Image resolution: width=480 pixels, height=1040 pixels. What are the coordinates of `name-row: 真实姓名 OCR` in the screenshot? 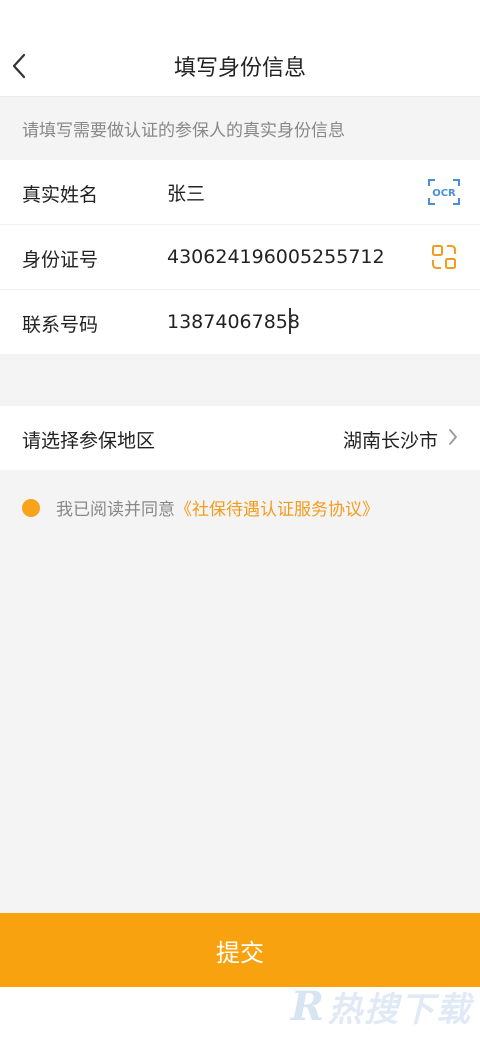 It's located at (240, 192).